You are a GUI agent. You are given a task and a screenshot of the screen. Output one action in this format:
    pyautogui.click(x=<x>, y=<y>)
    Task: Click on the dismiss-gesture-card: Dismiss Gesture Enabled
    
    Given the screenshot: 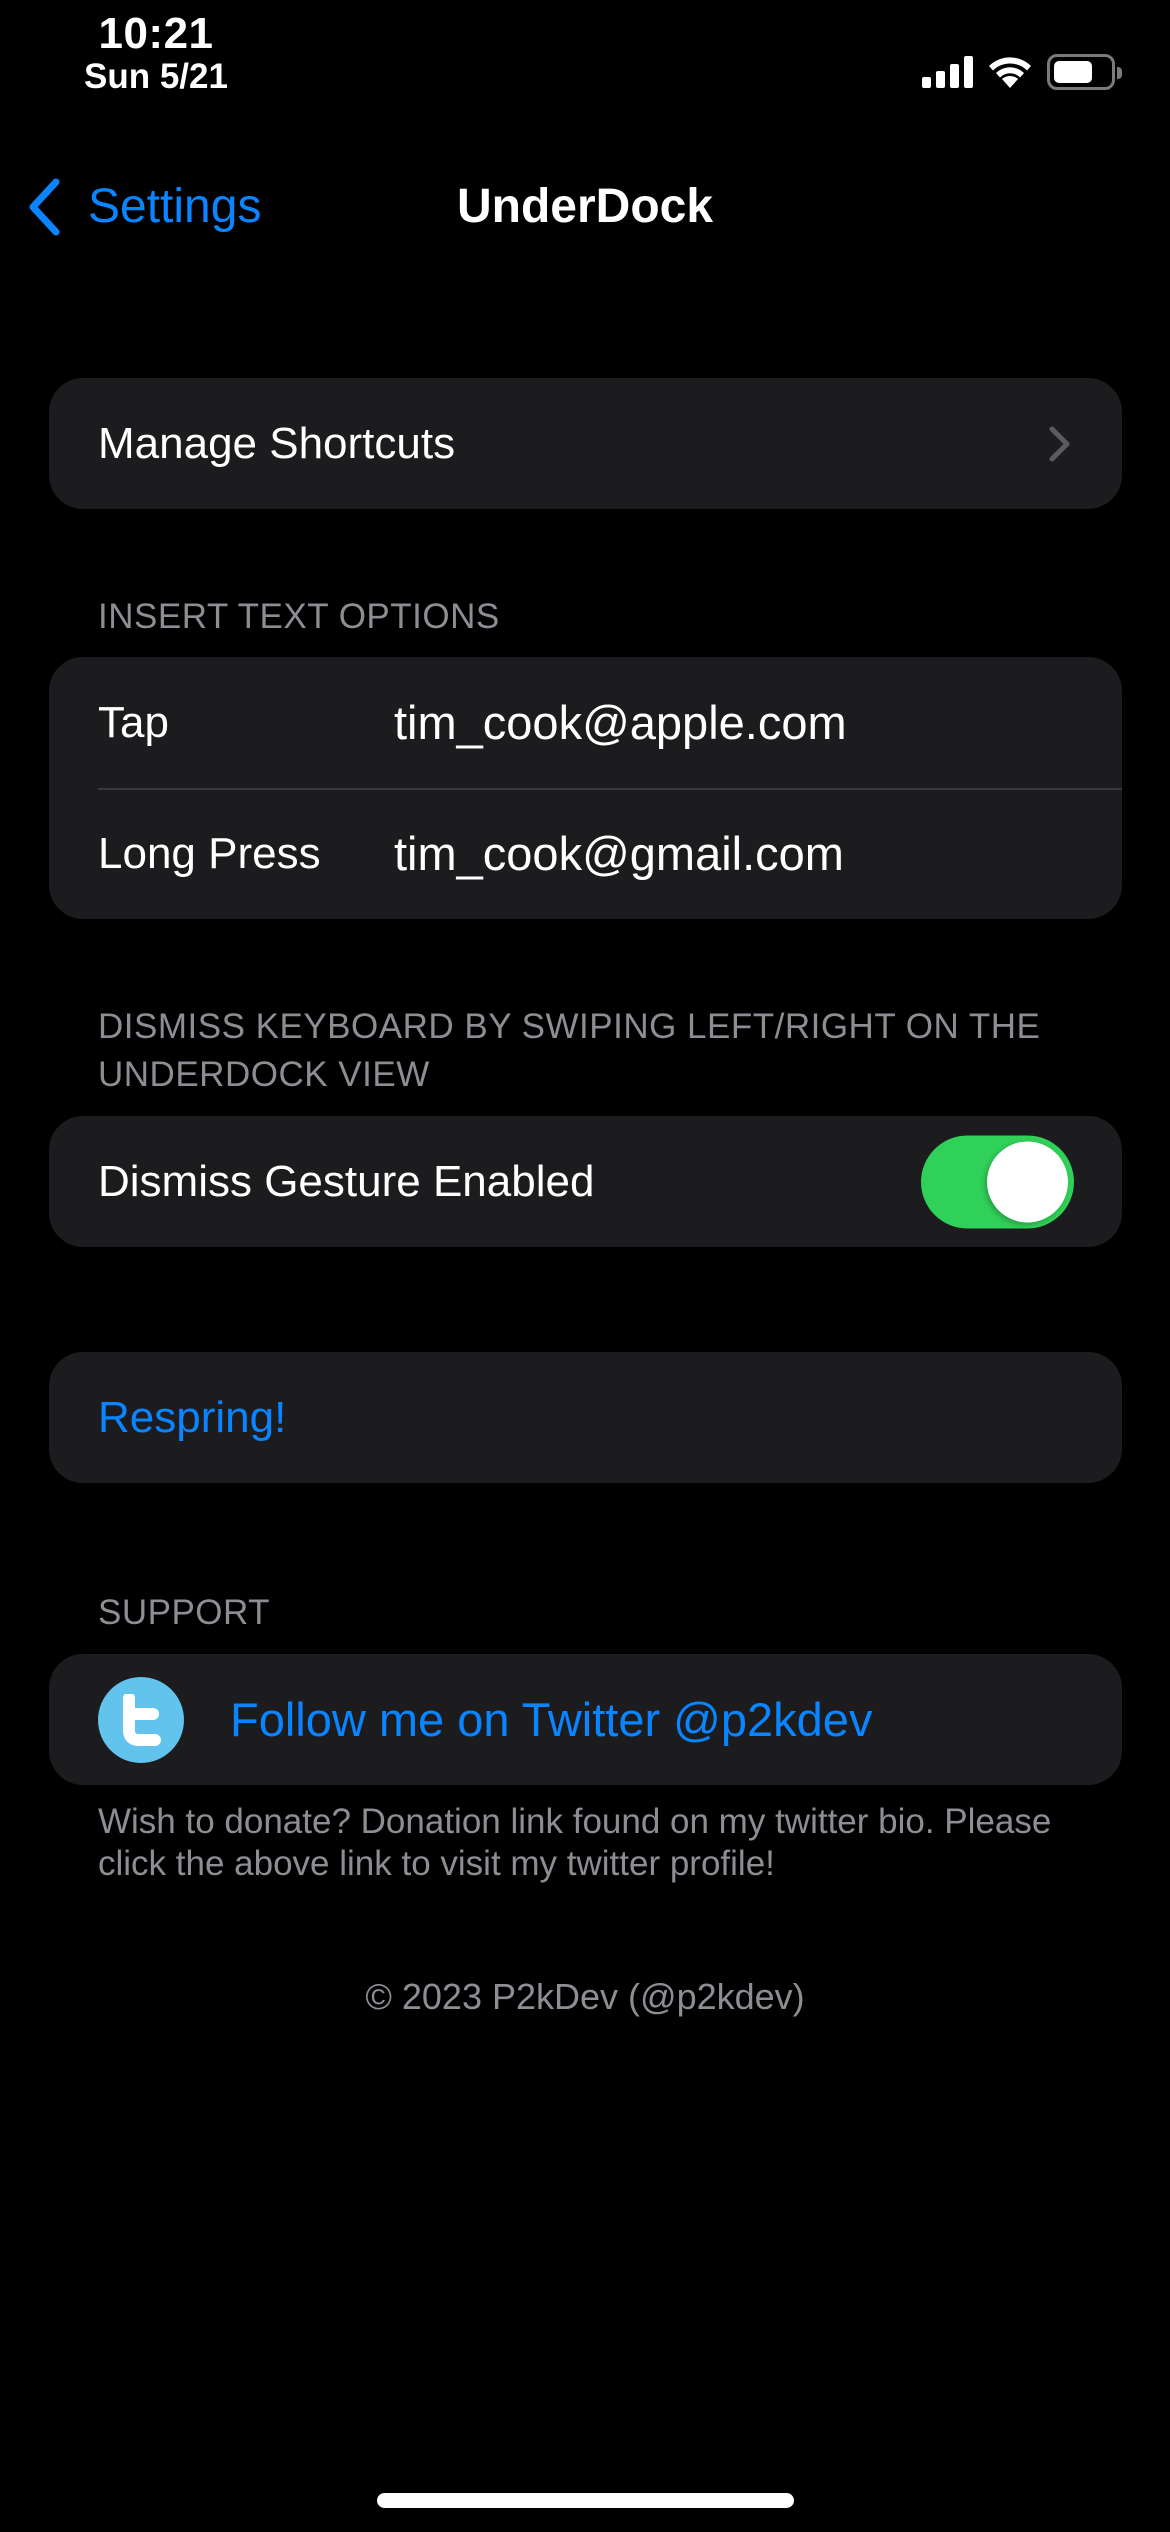 What is the action you would take?
    pyautogui.click(x=585, y=1181)
    